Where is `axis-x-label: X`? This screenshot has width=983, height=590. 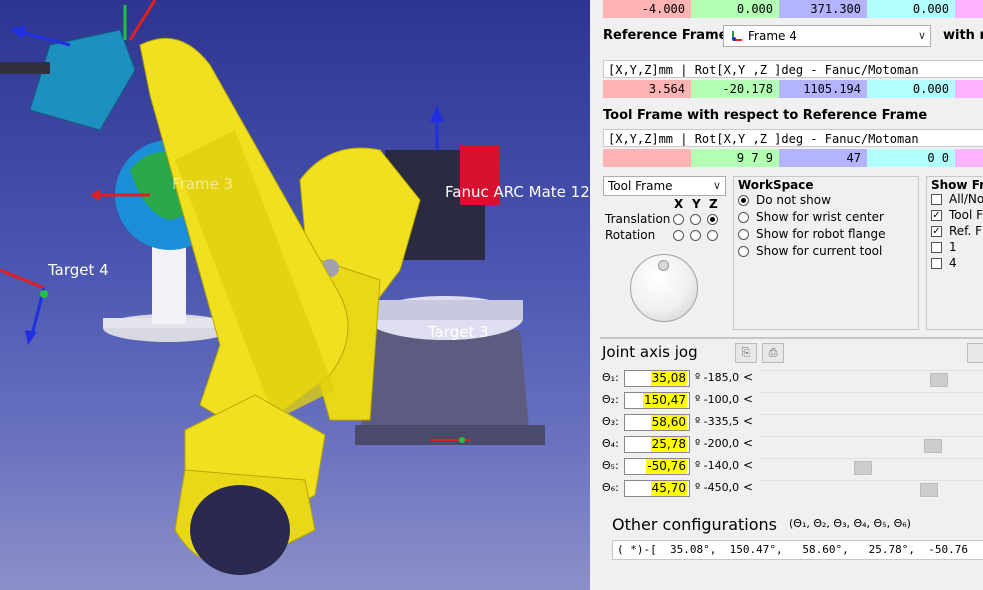 axis-x-label: X is located at coordinates (679, 204).